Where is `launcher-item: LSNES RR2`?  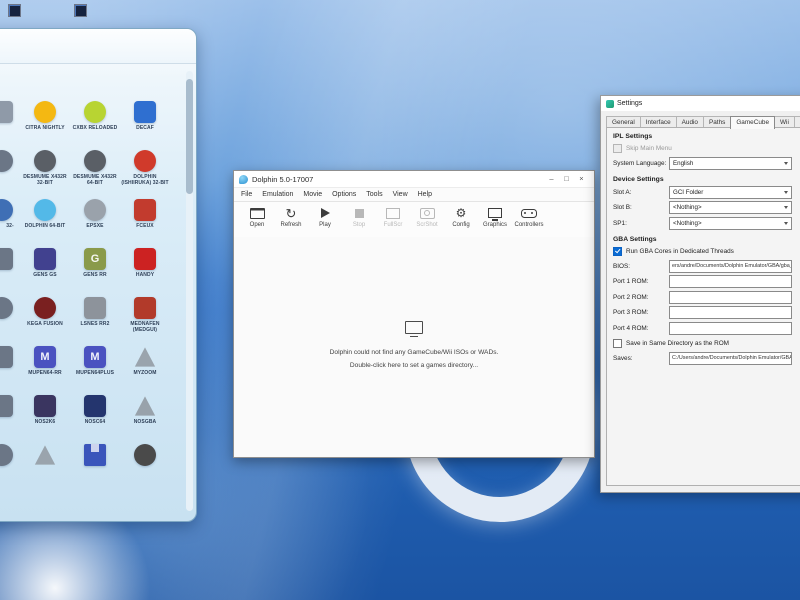 launcher-item: LSNES RR2 is located at coordinates (95, 318).